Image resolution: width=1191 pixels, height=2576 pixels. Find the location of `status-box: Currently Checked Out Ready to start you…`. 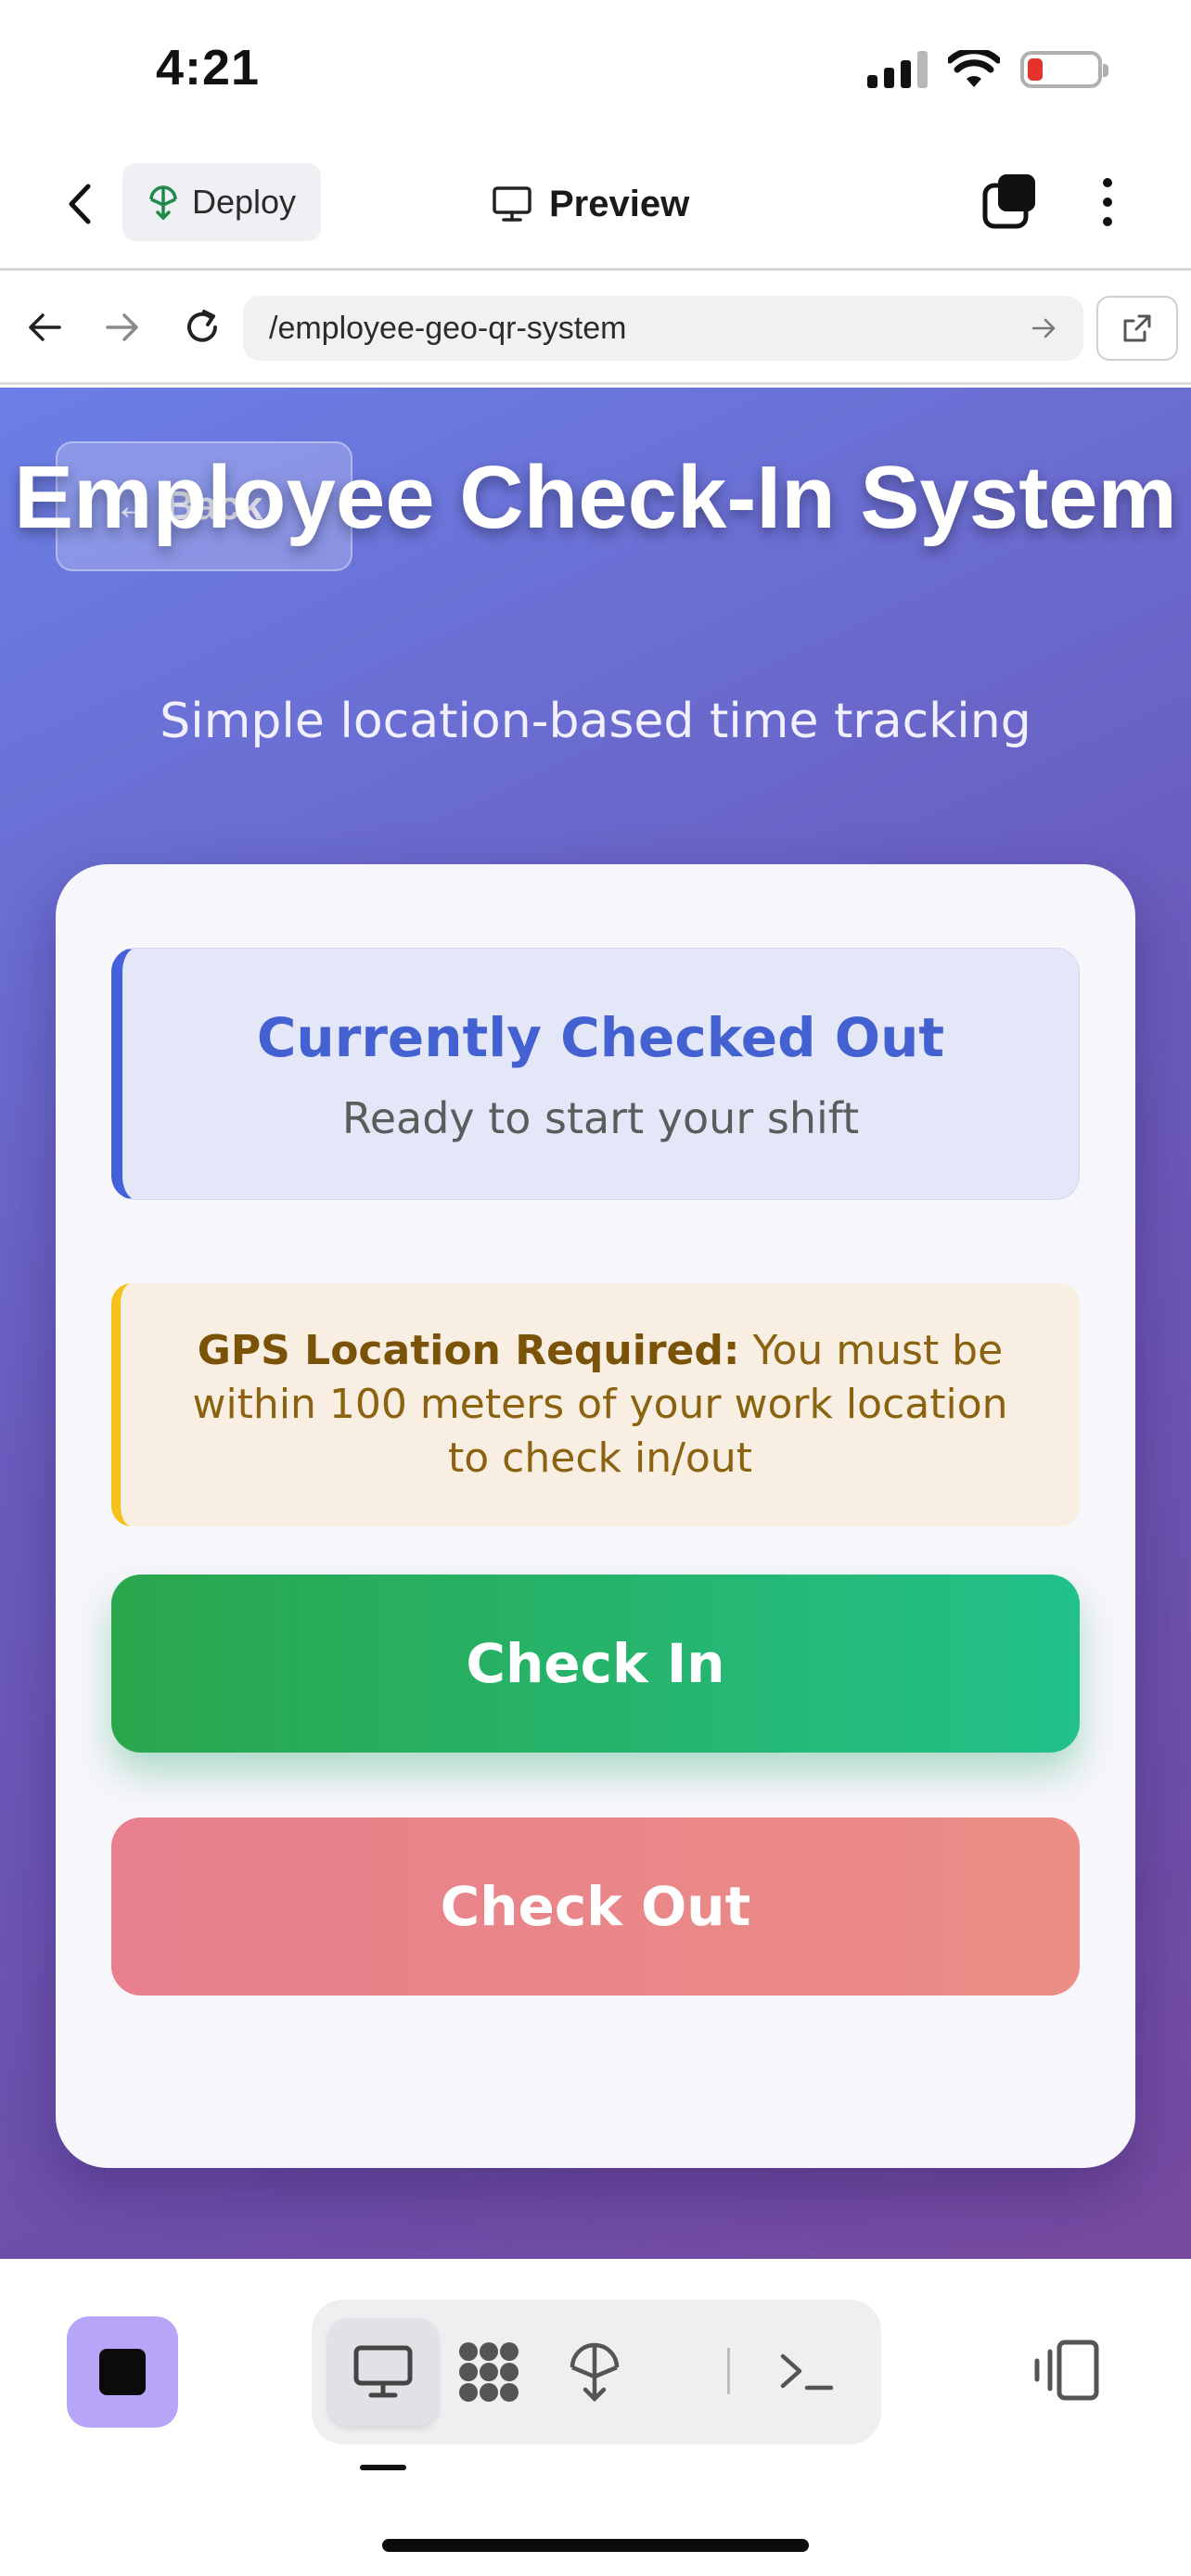

status-box: Currently Checked Out Ready to start you… is located at coordinates (595, 1074).